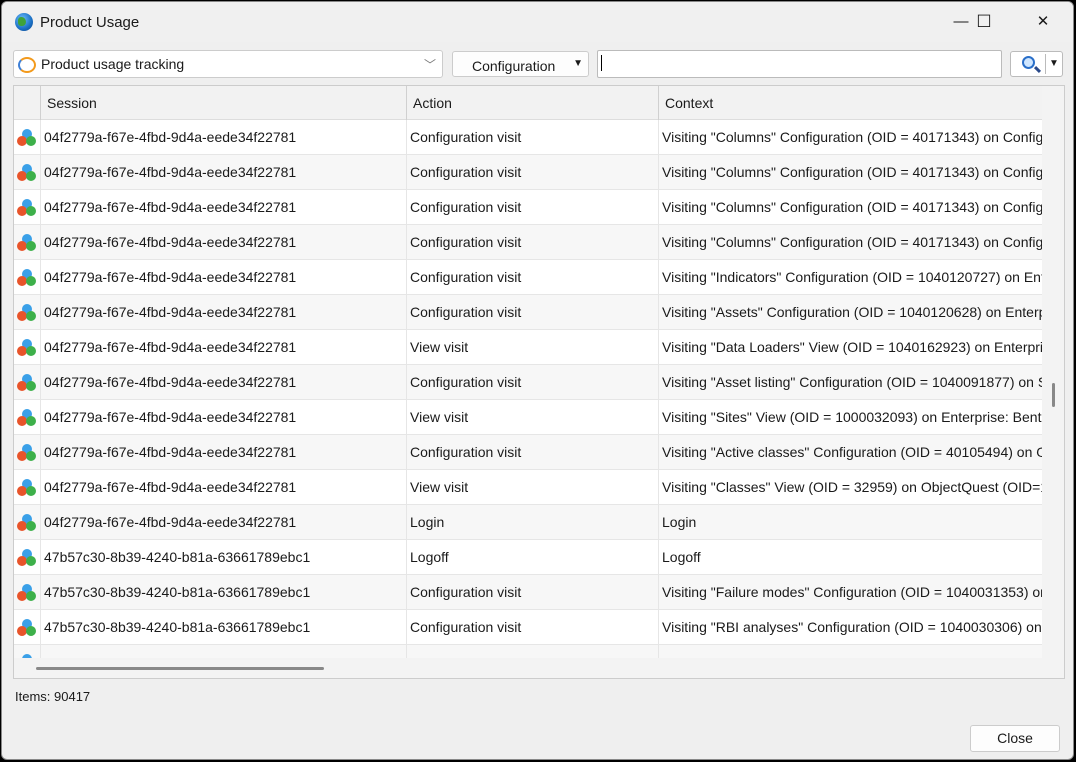  I want to click on column-header-context: Context, so click(850, 103).